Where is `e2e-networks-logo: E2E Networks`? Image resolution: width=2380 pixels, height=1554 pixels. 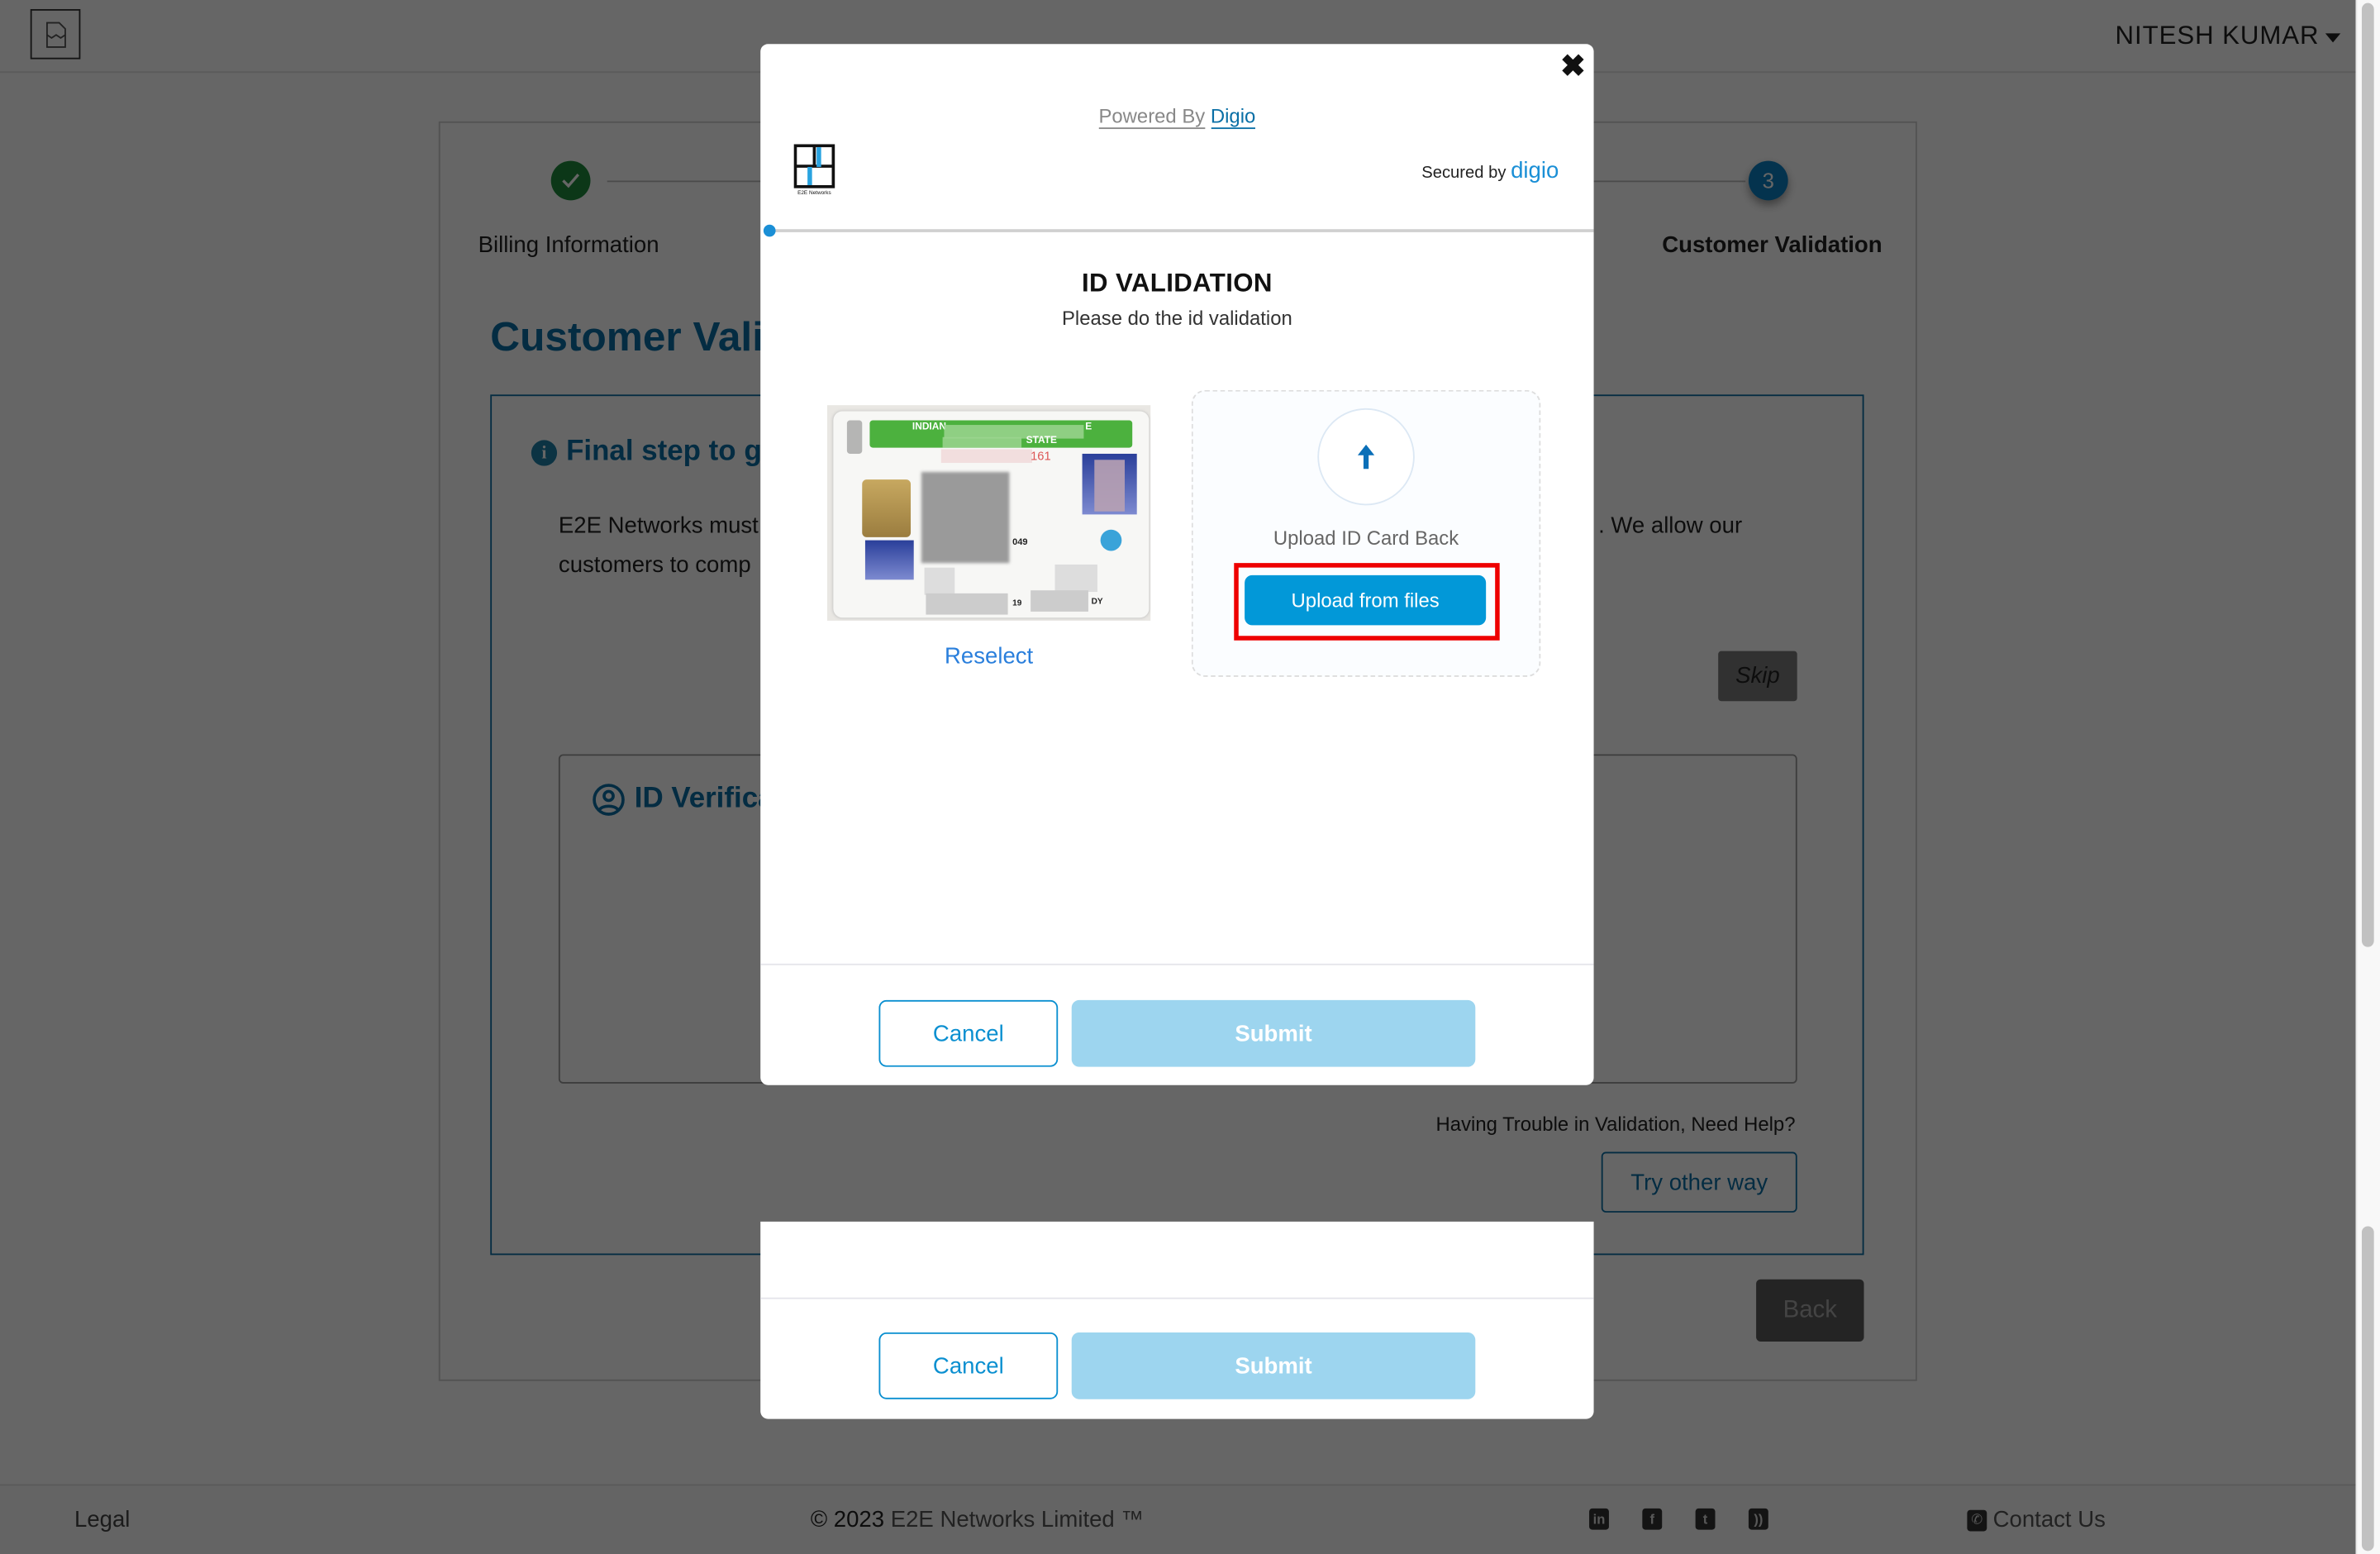 e2e-networks-logo: E2E Networks is located at coordinates (814, 170).